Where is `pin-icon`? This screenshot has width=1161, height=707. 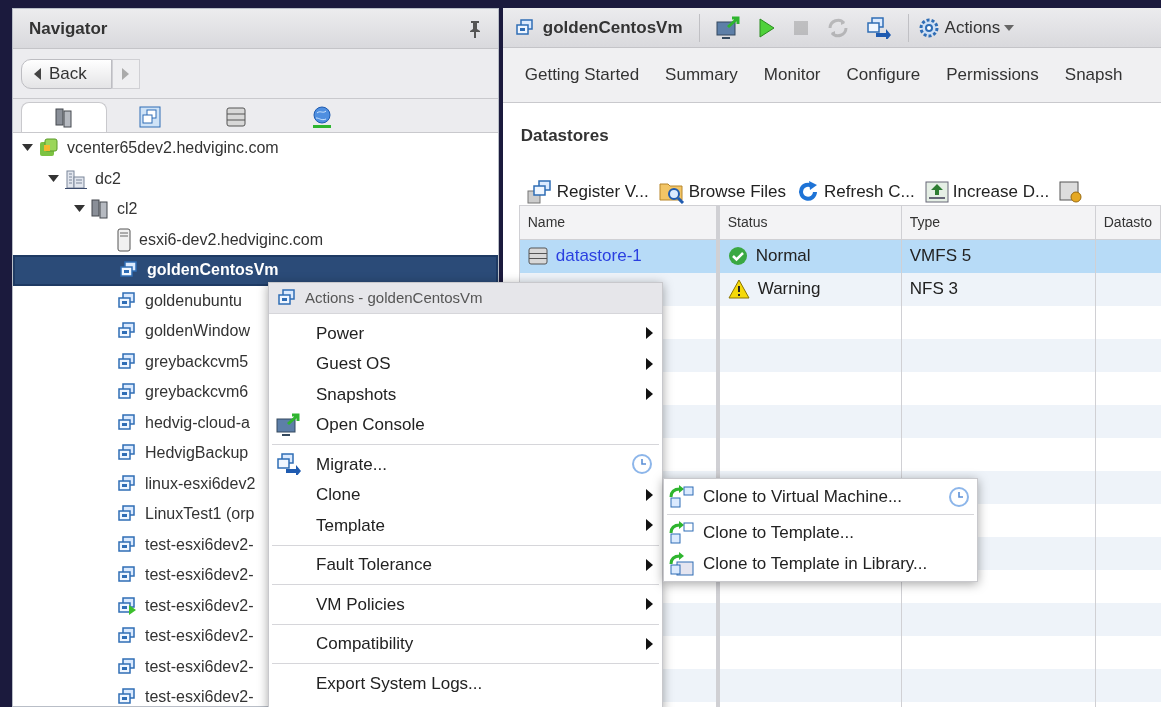
pin-icon is located at coordinates (474, 28).